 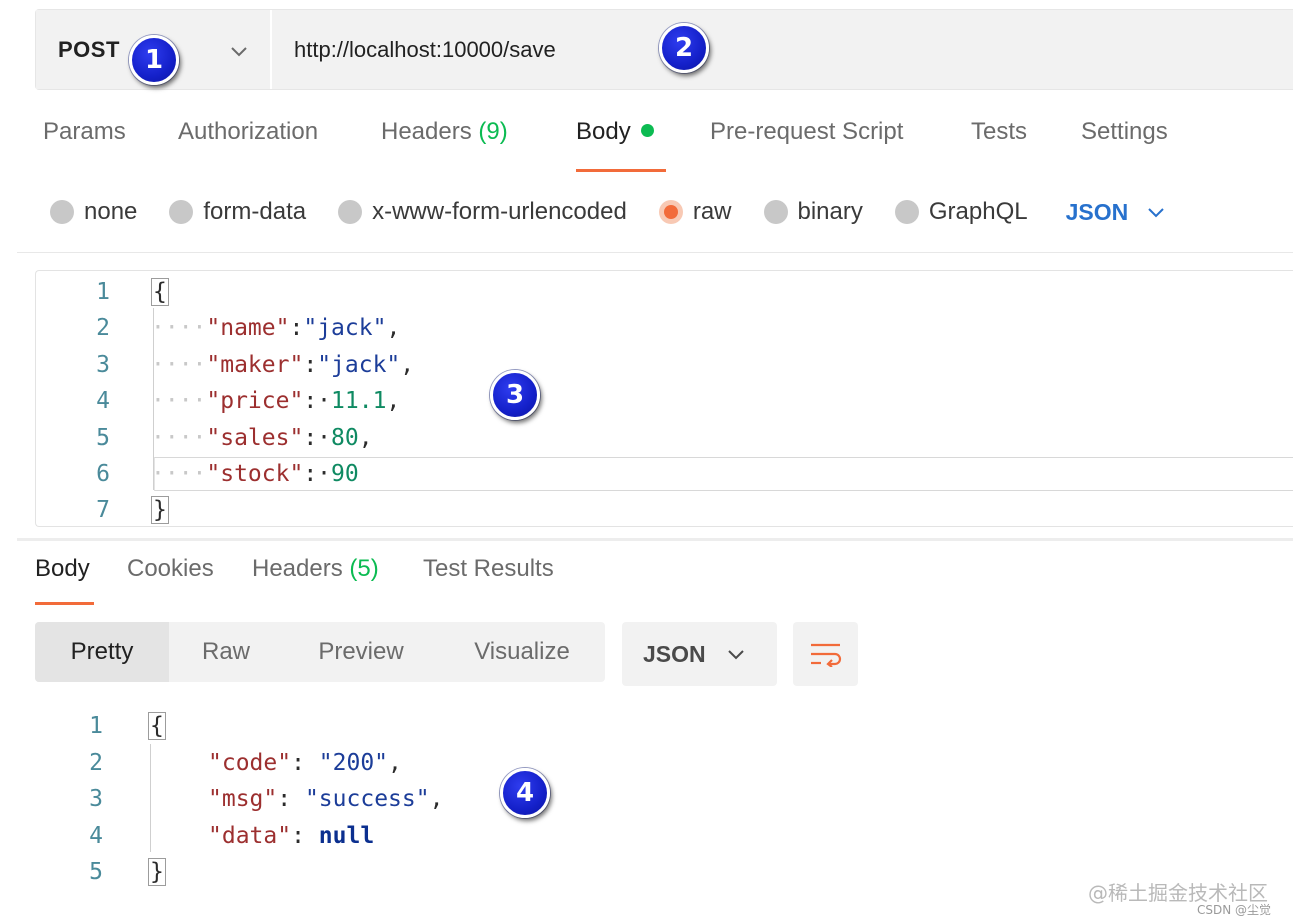 What do you see at coordinates (226, 652) in the screenshot?
I see `view-raw-button: Raw` at bounding box center [226, 652].